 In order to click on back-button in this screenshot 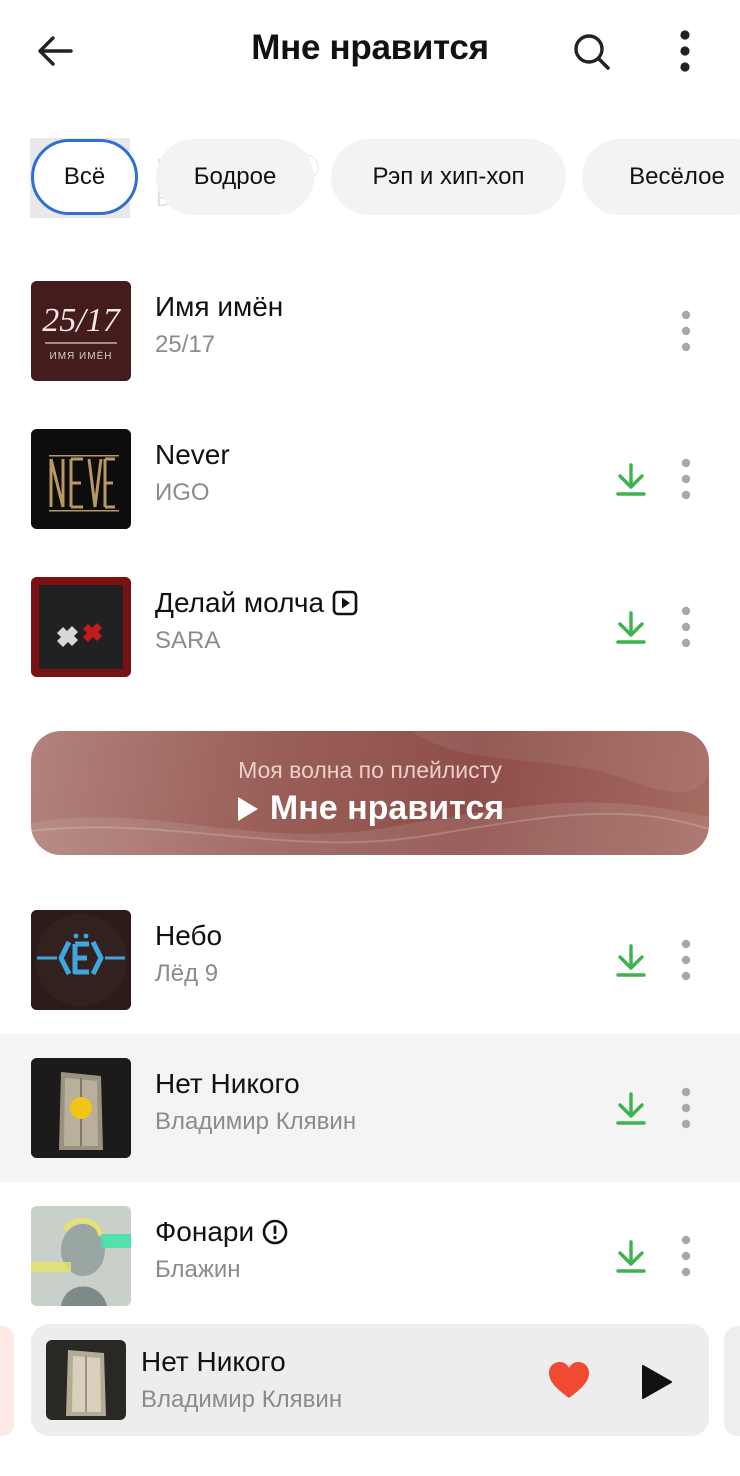, I will do `click(55, 51)`.